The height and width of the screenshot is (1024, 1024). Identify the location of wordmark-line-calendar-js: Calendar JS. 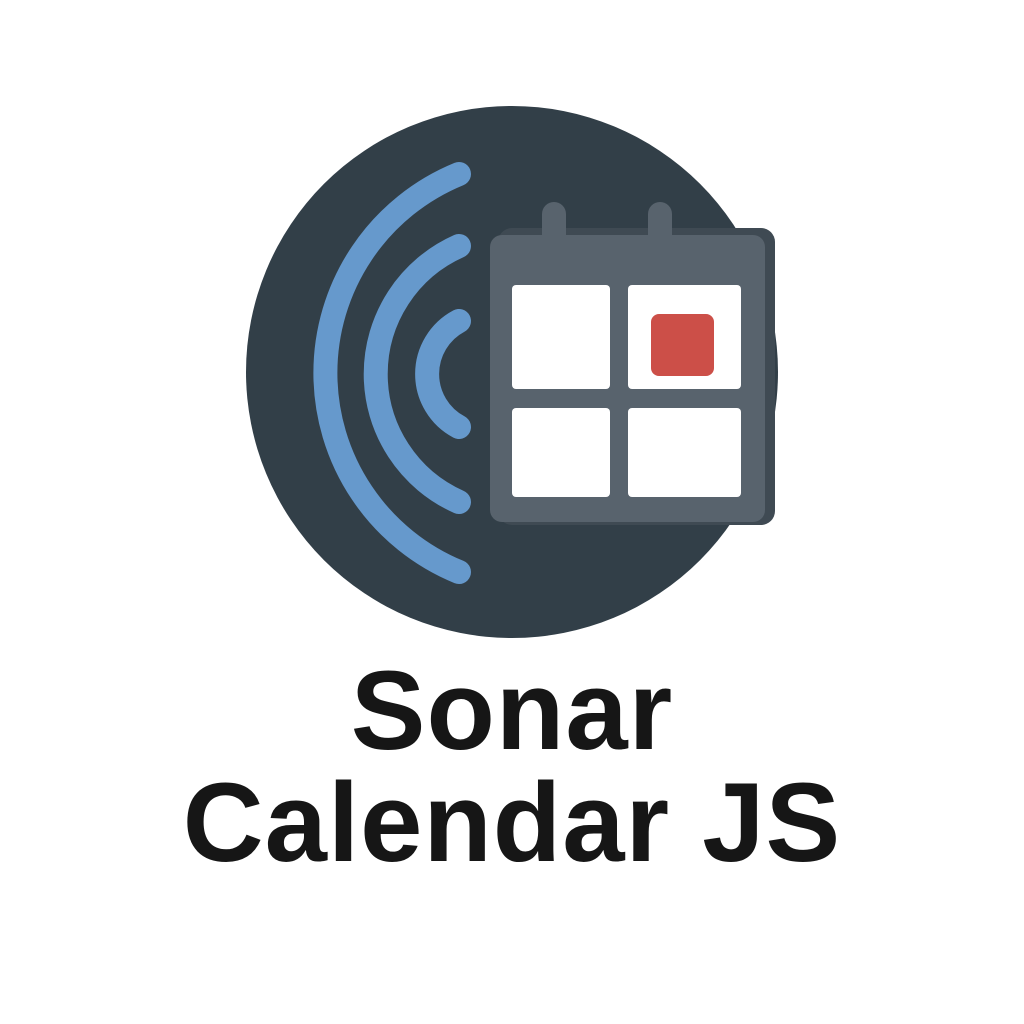
(512, 822).